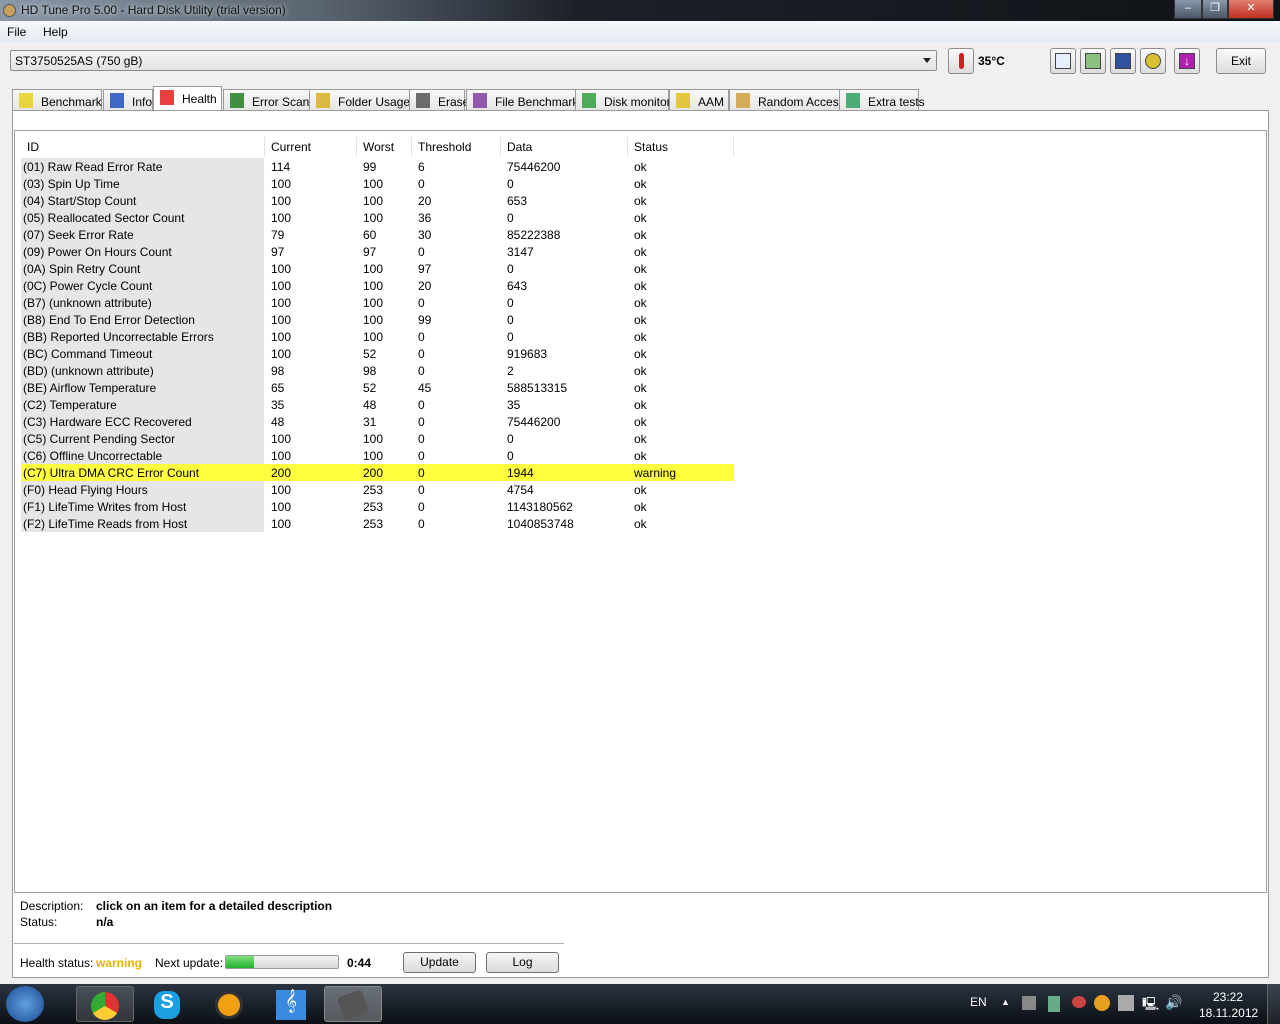 The image size is (1280, 1024). I want to click on table-row: (05) Reallocated Sector Count 100 100 36 0 ok, so click(377, 217).